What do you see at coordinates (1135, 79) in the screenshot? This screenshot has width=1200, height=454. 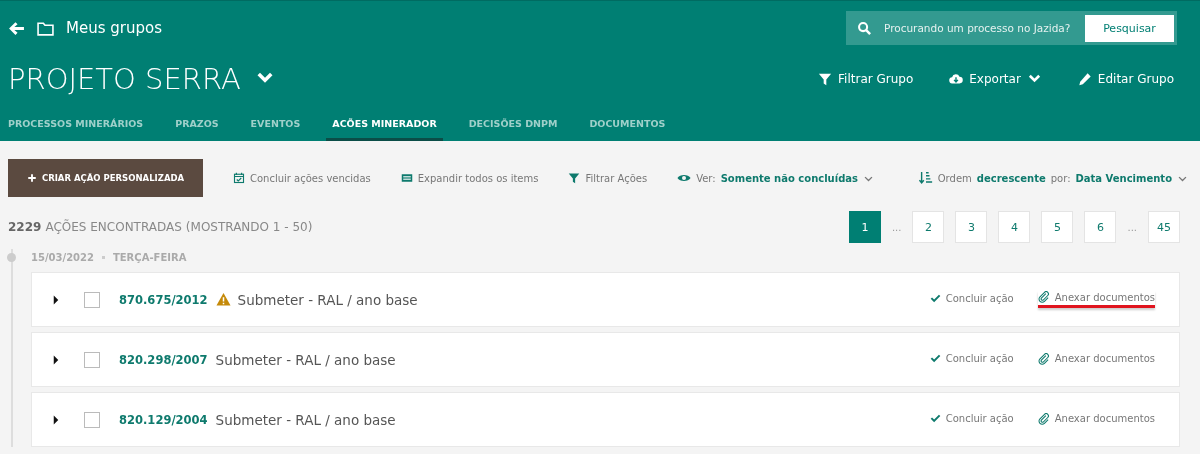 I see `edit-button: Editar Grupo` at bounding box center [1135, 79].